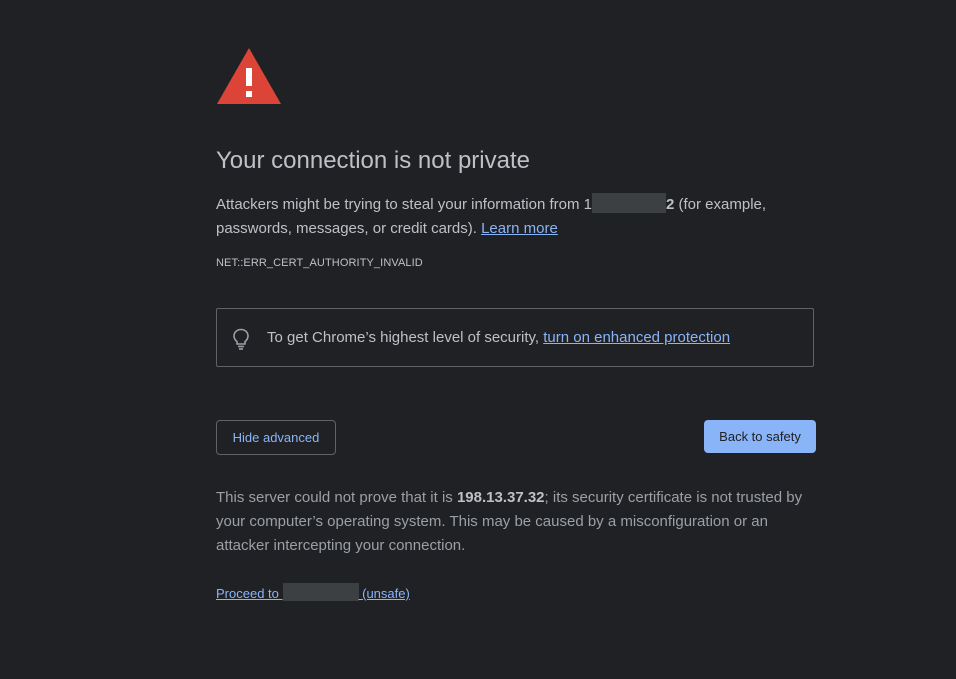 This screenshot has height=679, width=956. Describe the element at coordinates (319, 263) in the screenshot. I see `error-code: NET::ERR_CERT_AUTHORITY_INVALID` at that location.